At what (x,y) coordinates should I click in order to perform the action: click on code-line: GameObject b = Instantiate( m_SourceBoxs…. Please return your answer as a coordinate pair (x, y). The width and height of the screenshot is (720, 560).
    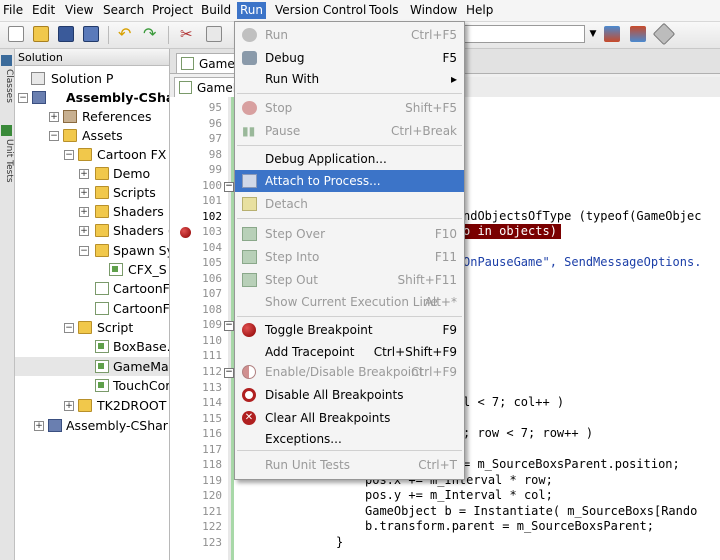
    Looking at the image, I should click on (531, 511).